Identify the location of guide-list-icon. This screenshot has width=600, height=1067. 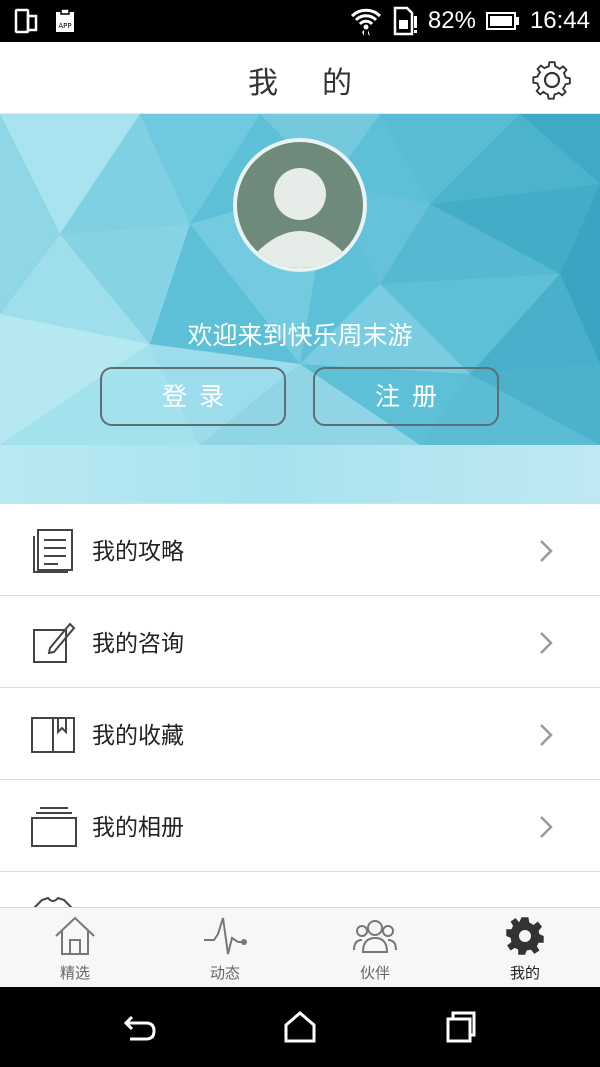
(53, 551).